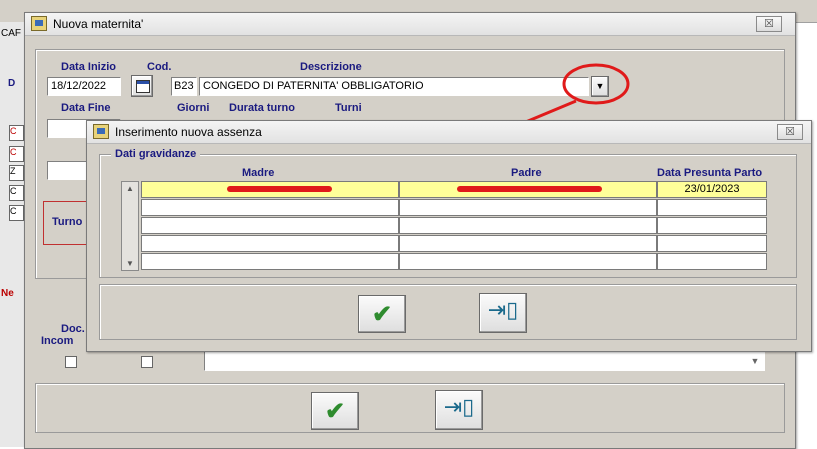  I want to click on inner-close-button: ☒, so click(790, 132).